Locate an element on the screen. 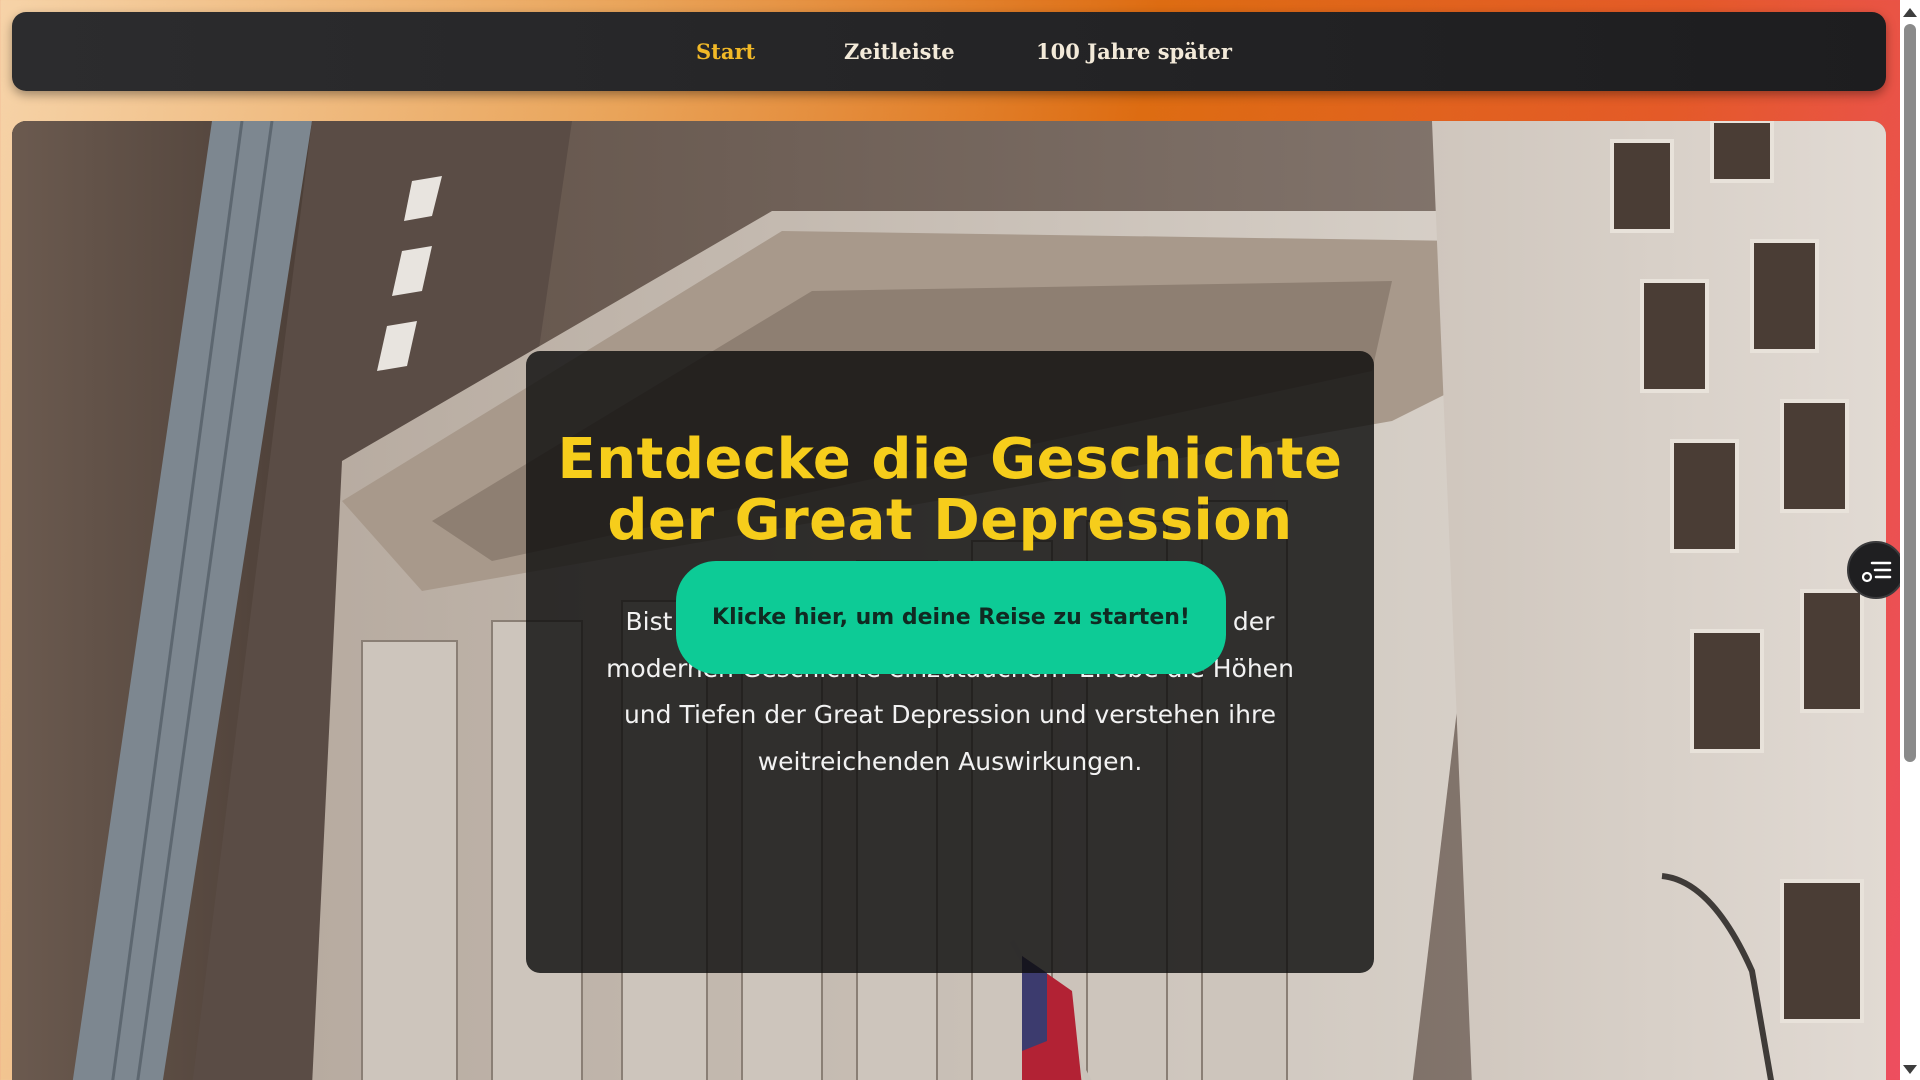 The width and height of the screenshot is (1920, 1080). page-scrollbar is located at coordinates (1910, 540).